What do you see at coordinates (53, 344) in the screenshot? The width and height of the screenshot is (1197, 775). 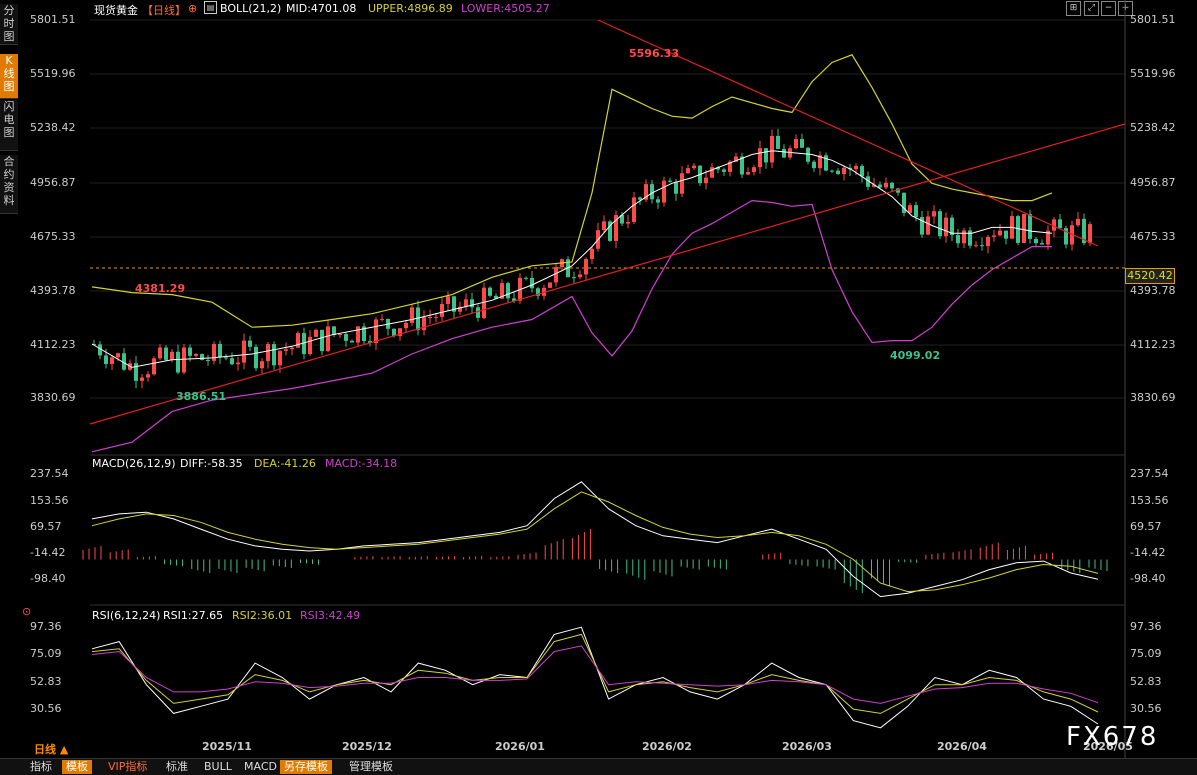 I see `price-tick-left: 4112.23` at bounding box center [53, 344].